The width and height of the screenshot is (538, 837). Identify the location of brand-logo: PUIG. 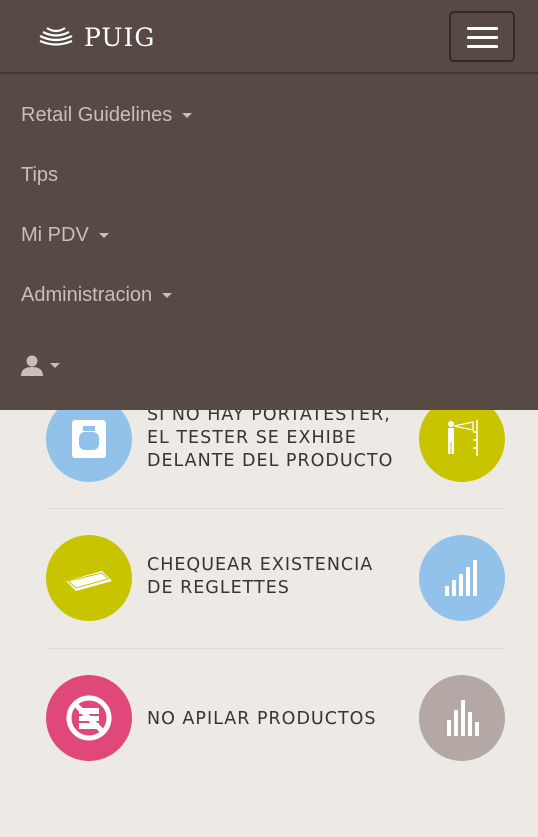
(96, 37).